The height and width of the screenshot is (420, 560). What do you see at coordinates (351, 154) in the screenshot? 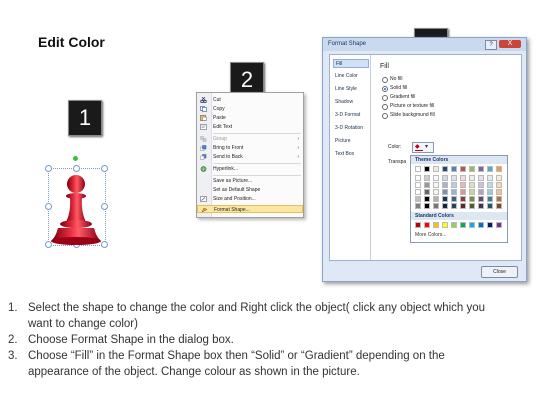
I see `nav-item-text-box: Text Box` at bounding box center [351, 154].